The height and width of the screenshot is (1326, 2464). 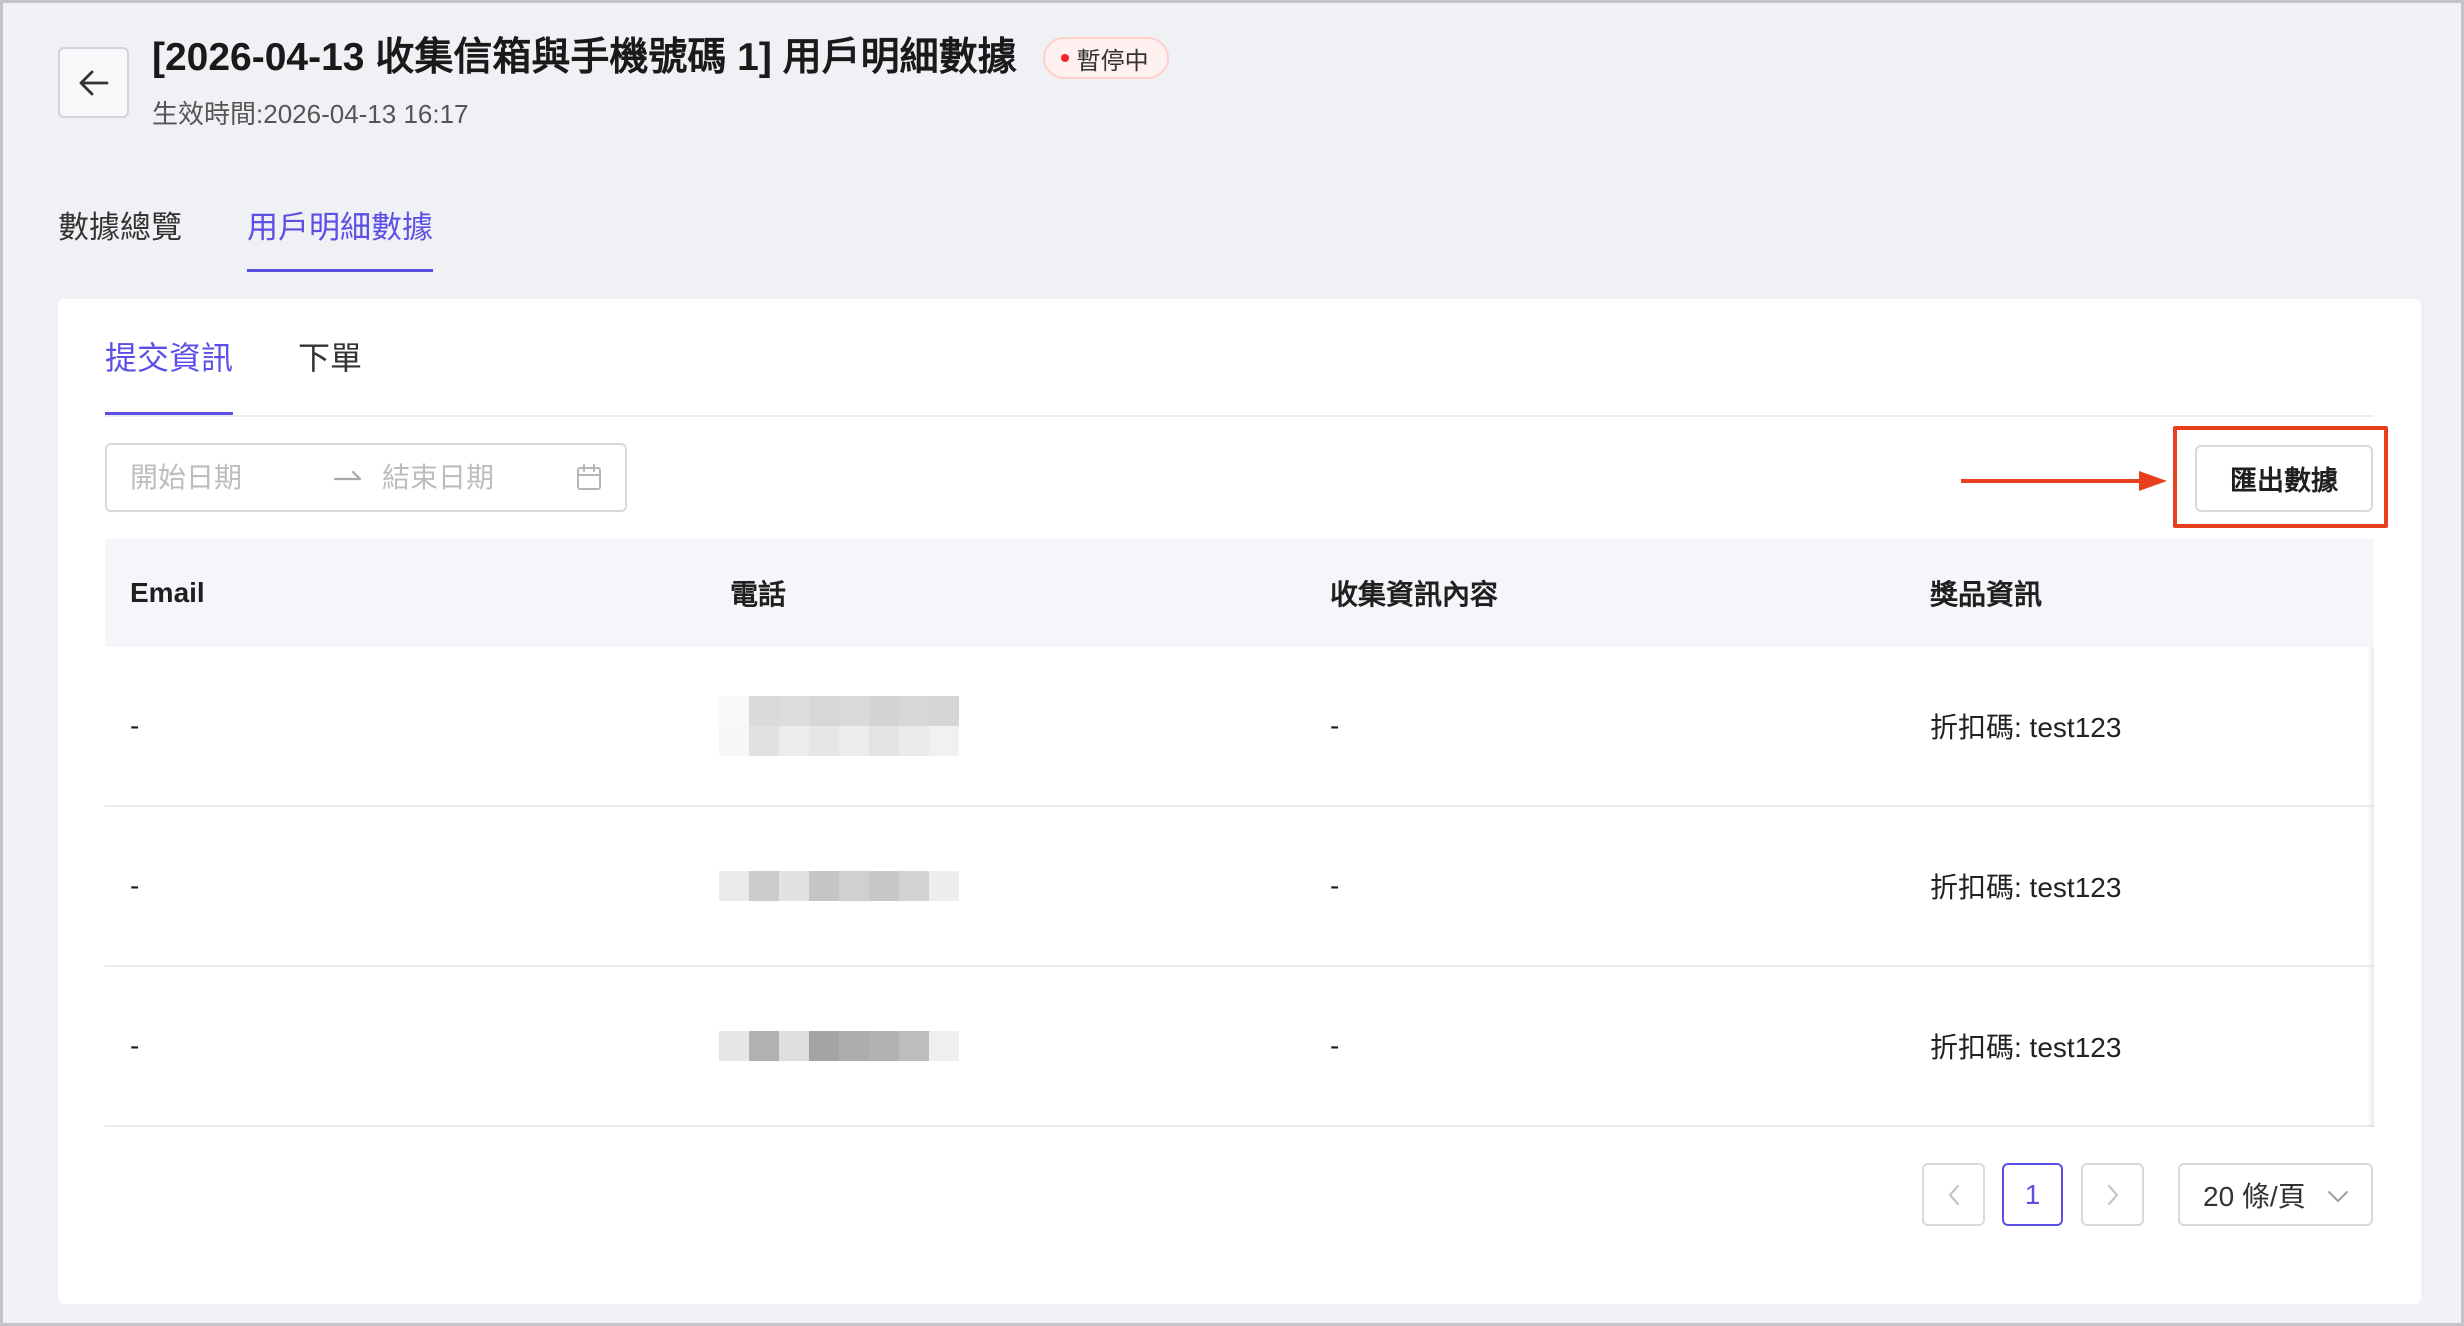 What do you see at coordinates (1986, 594) in the screenshot?
I see `column-header-prize-info: 獎品資訊` at bounding box center [1986, 594].